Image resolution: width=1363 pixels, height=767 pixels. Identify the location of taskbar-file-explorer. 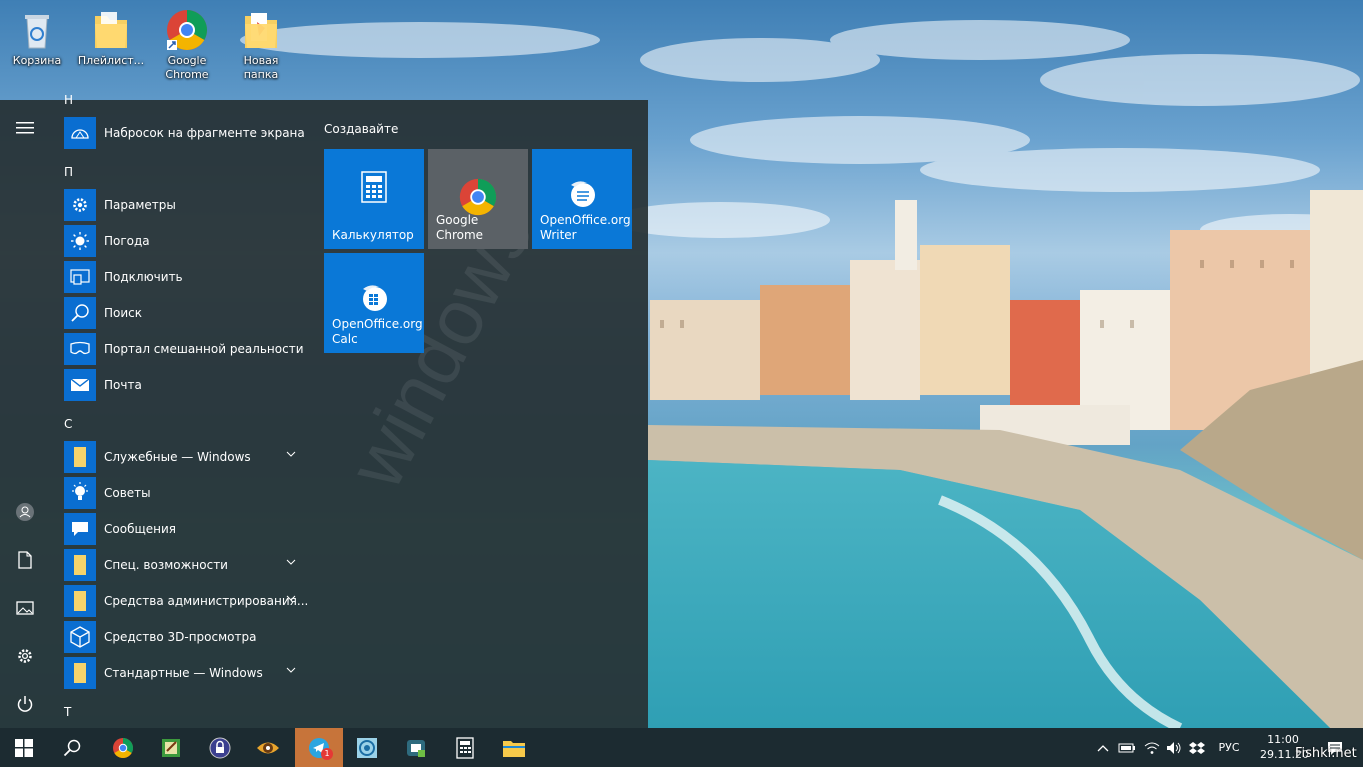
(514, 747).